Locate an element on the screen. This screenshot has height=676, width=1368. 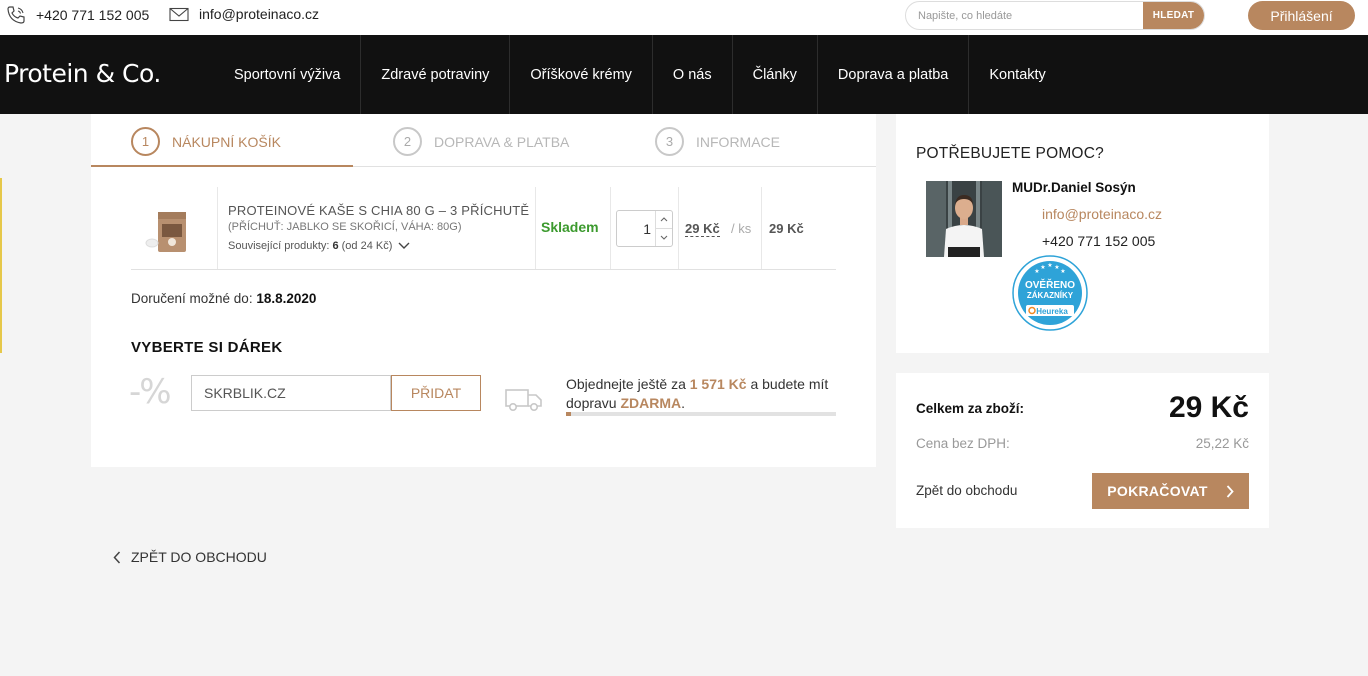
related-from: (od 24 Kč) is located at coordinates (367, 246).